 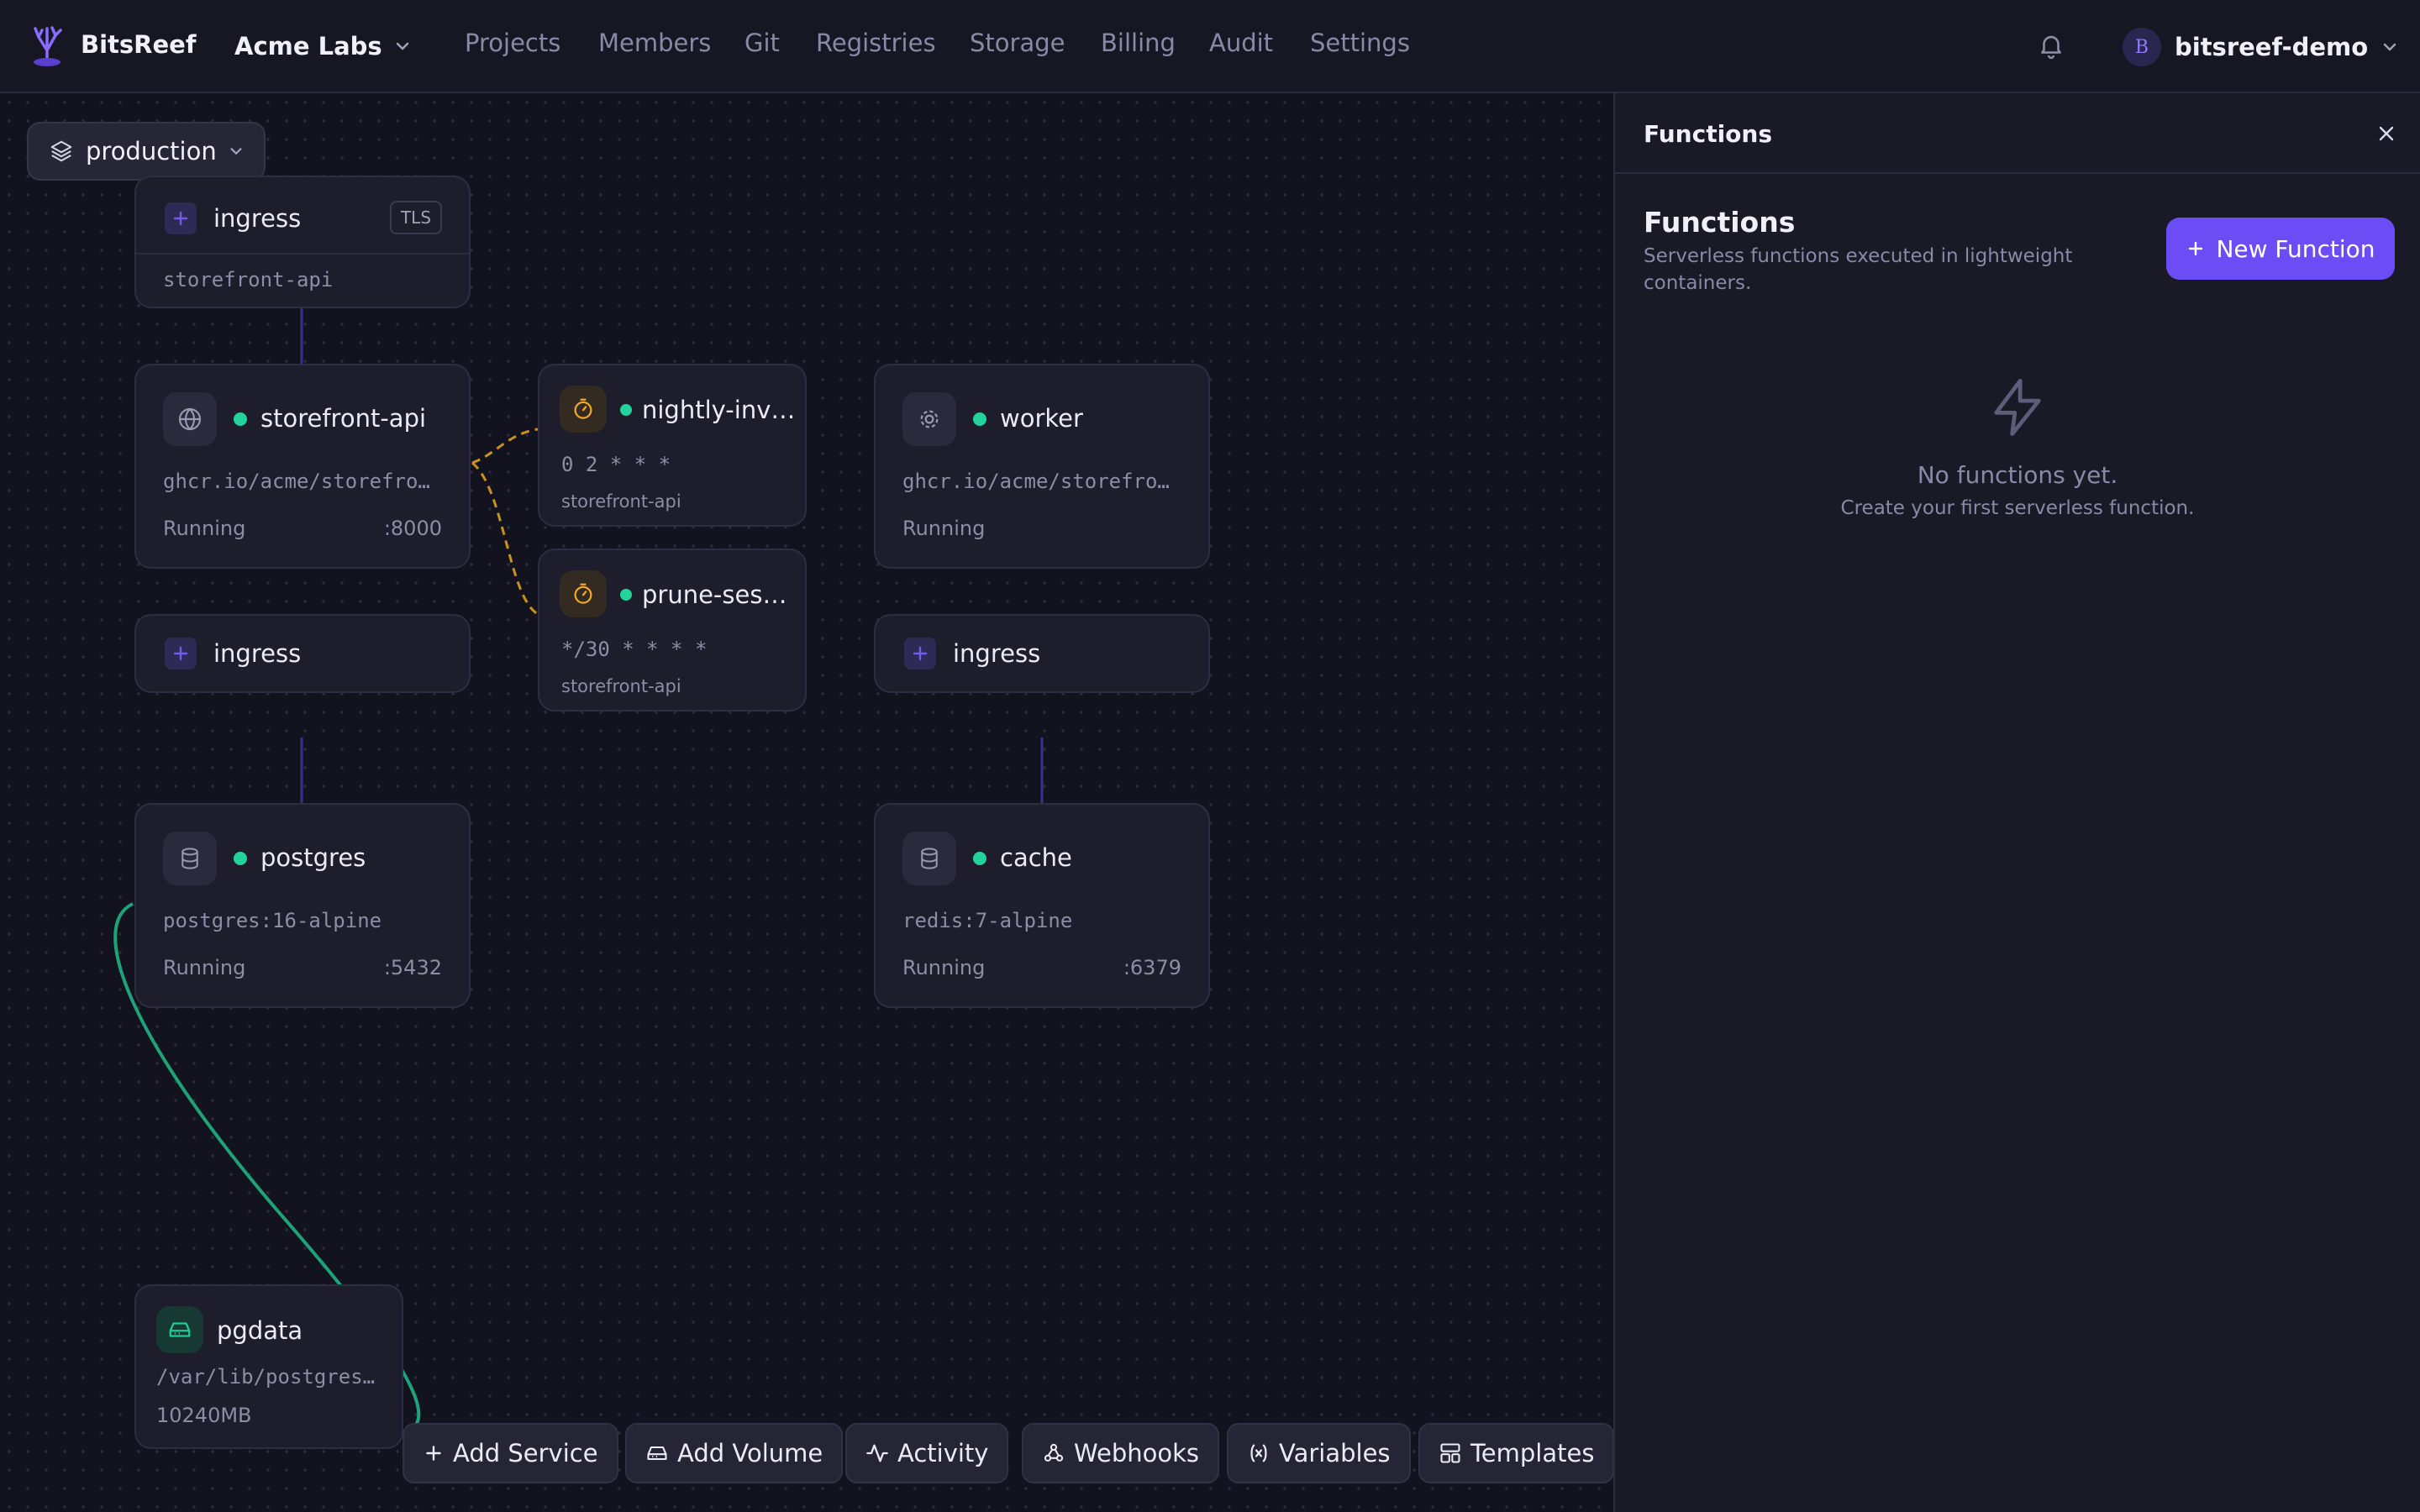 What do you see at coordinates (654, 43) in the screenshot?
I see `nav-members: Members` at bounding box center [654, 43].